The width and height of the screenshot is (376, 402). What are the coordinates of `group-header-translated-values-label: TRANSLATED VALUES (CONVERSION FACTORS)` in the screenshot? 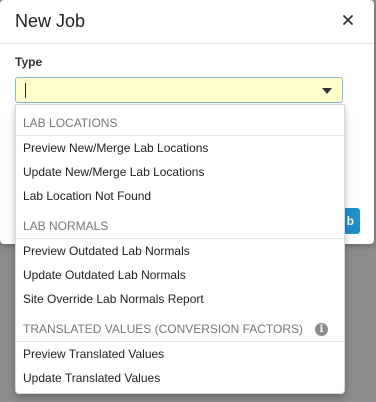 It's located at (163, 329).